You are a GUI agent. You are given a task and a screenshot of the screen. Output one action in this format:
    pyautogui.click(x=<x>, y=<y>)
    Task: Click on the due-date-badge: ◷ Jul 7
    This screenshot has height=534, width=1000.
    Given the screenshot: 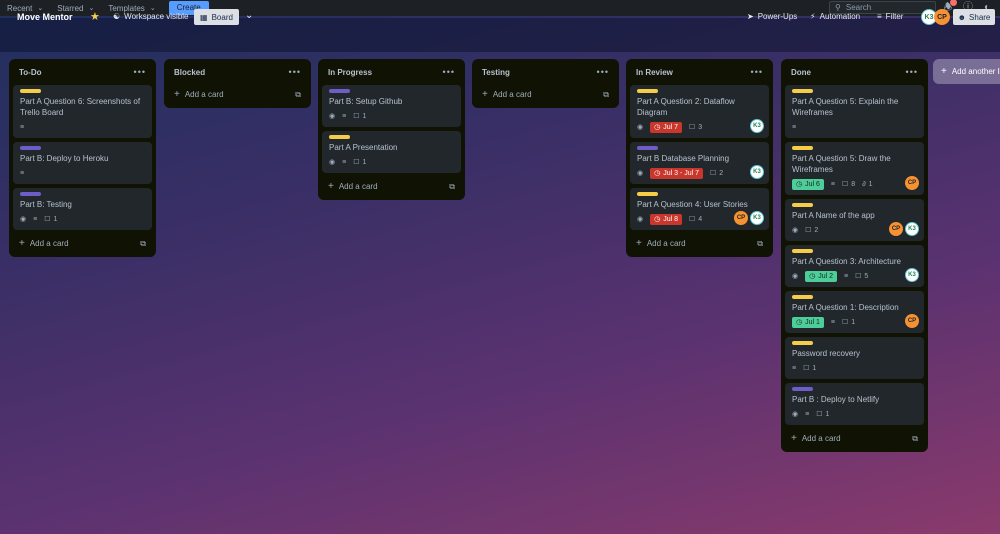 What is the action you would take?
    pyautogui.click(x=666, y=127)
    